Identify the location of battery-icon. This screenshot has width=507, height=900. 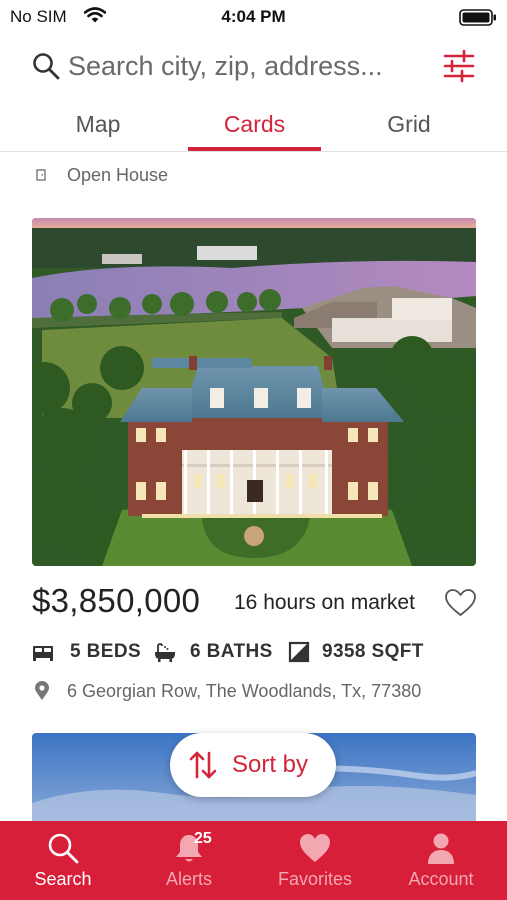
(477, 17).